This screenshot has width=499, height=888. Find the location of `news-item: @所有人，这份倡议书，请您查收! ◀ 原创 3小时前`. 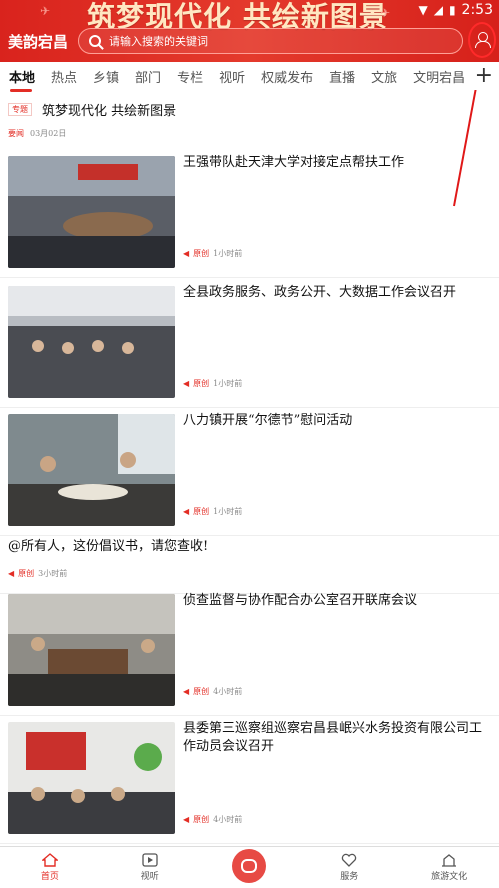

news-item: @所有人，这份倡议书，请您查收! ◀ 原创 3小时前 is located at coordinates (249, 564).